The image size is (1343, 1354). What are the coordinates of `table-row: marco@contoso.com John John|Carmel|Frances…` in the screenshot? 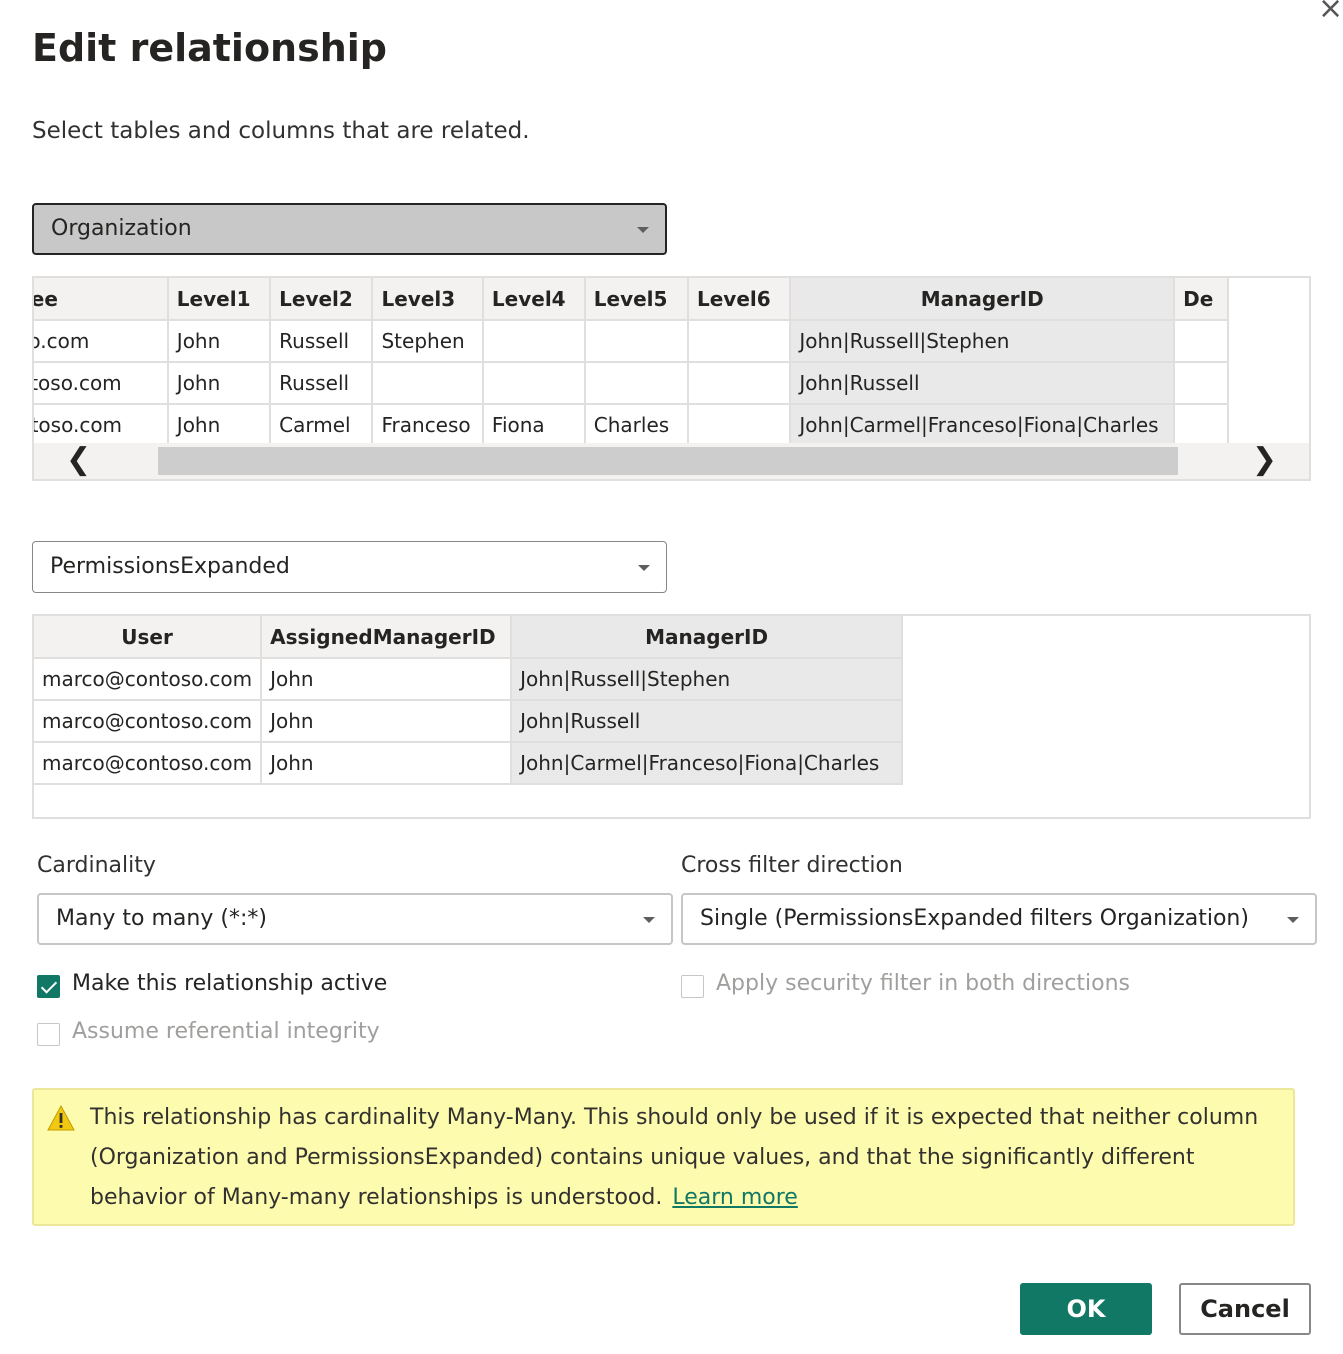 It's located at (469, 763).